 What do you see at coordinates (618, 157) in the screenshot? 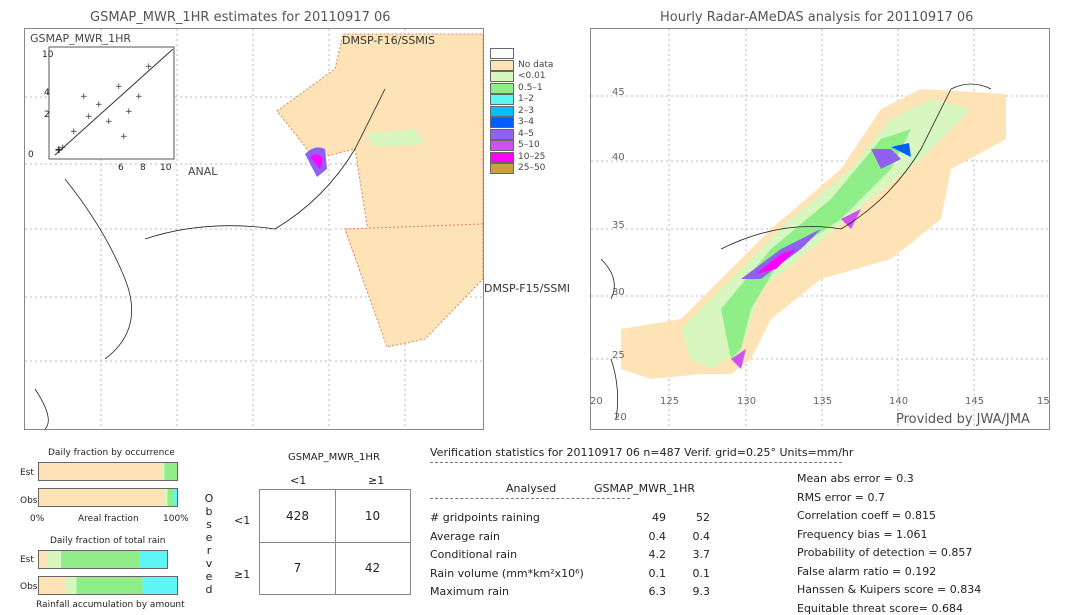
I see `lat-tick: 40` at bounding box center [618, 157].